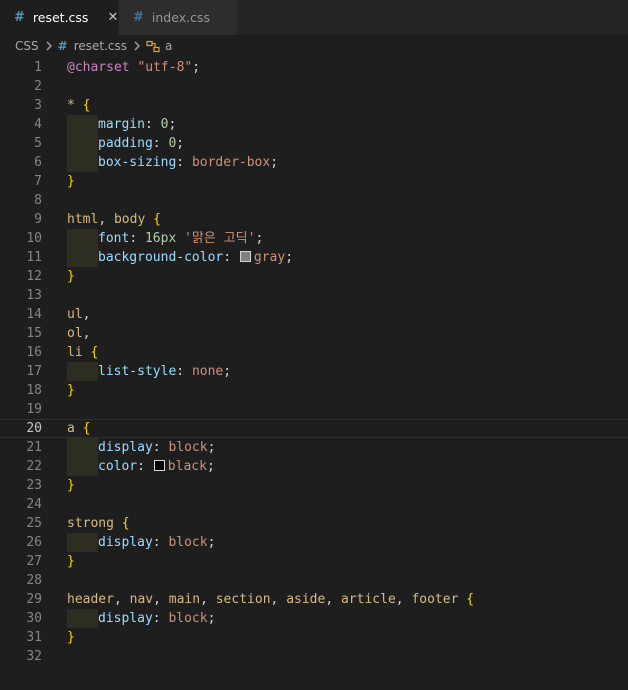 The image size is (628, 690). I want to click on line-number: 4, so click(38, 124).